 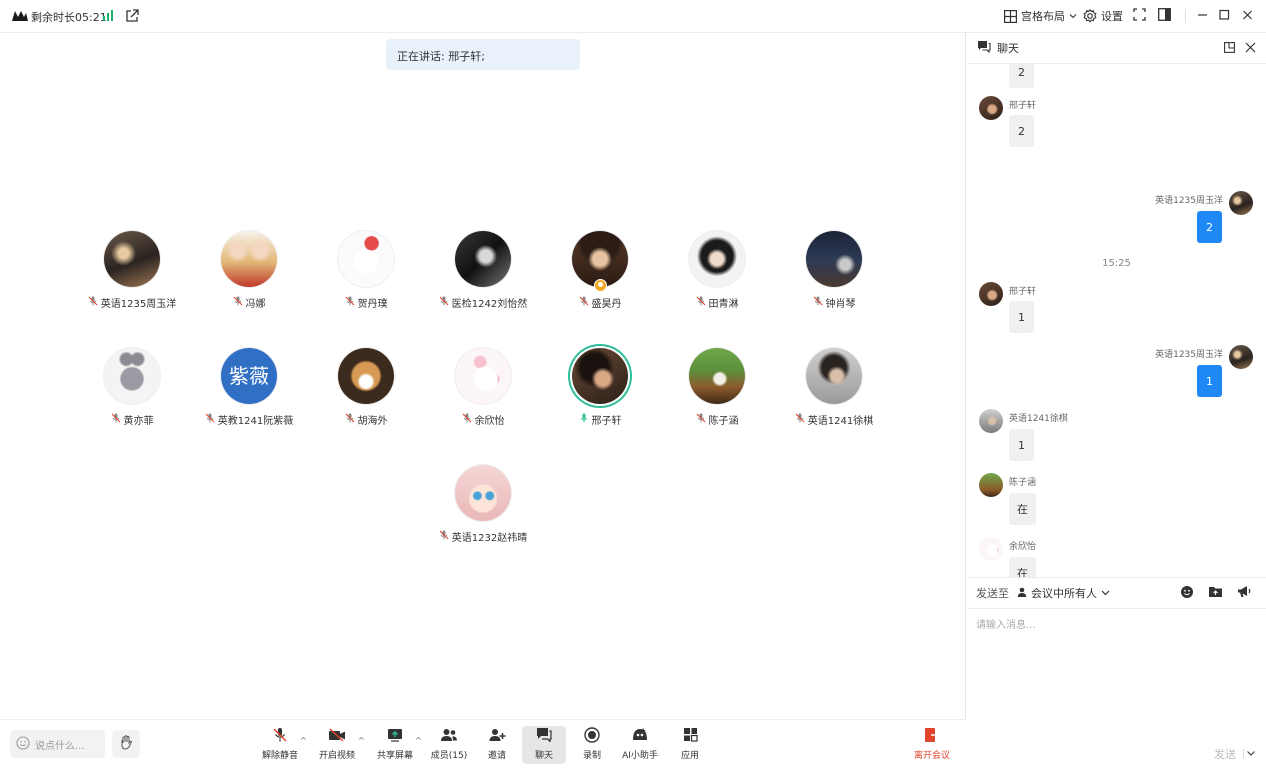 I want to click on participant-tile: 余欣怡, so click(x=483, y=387).